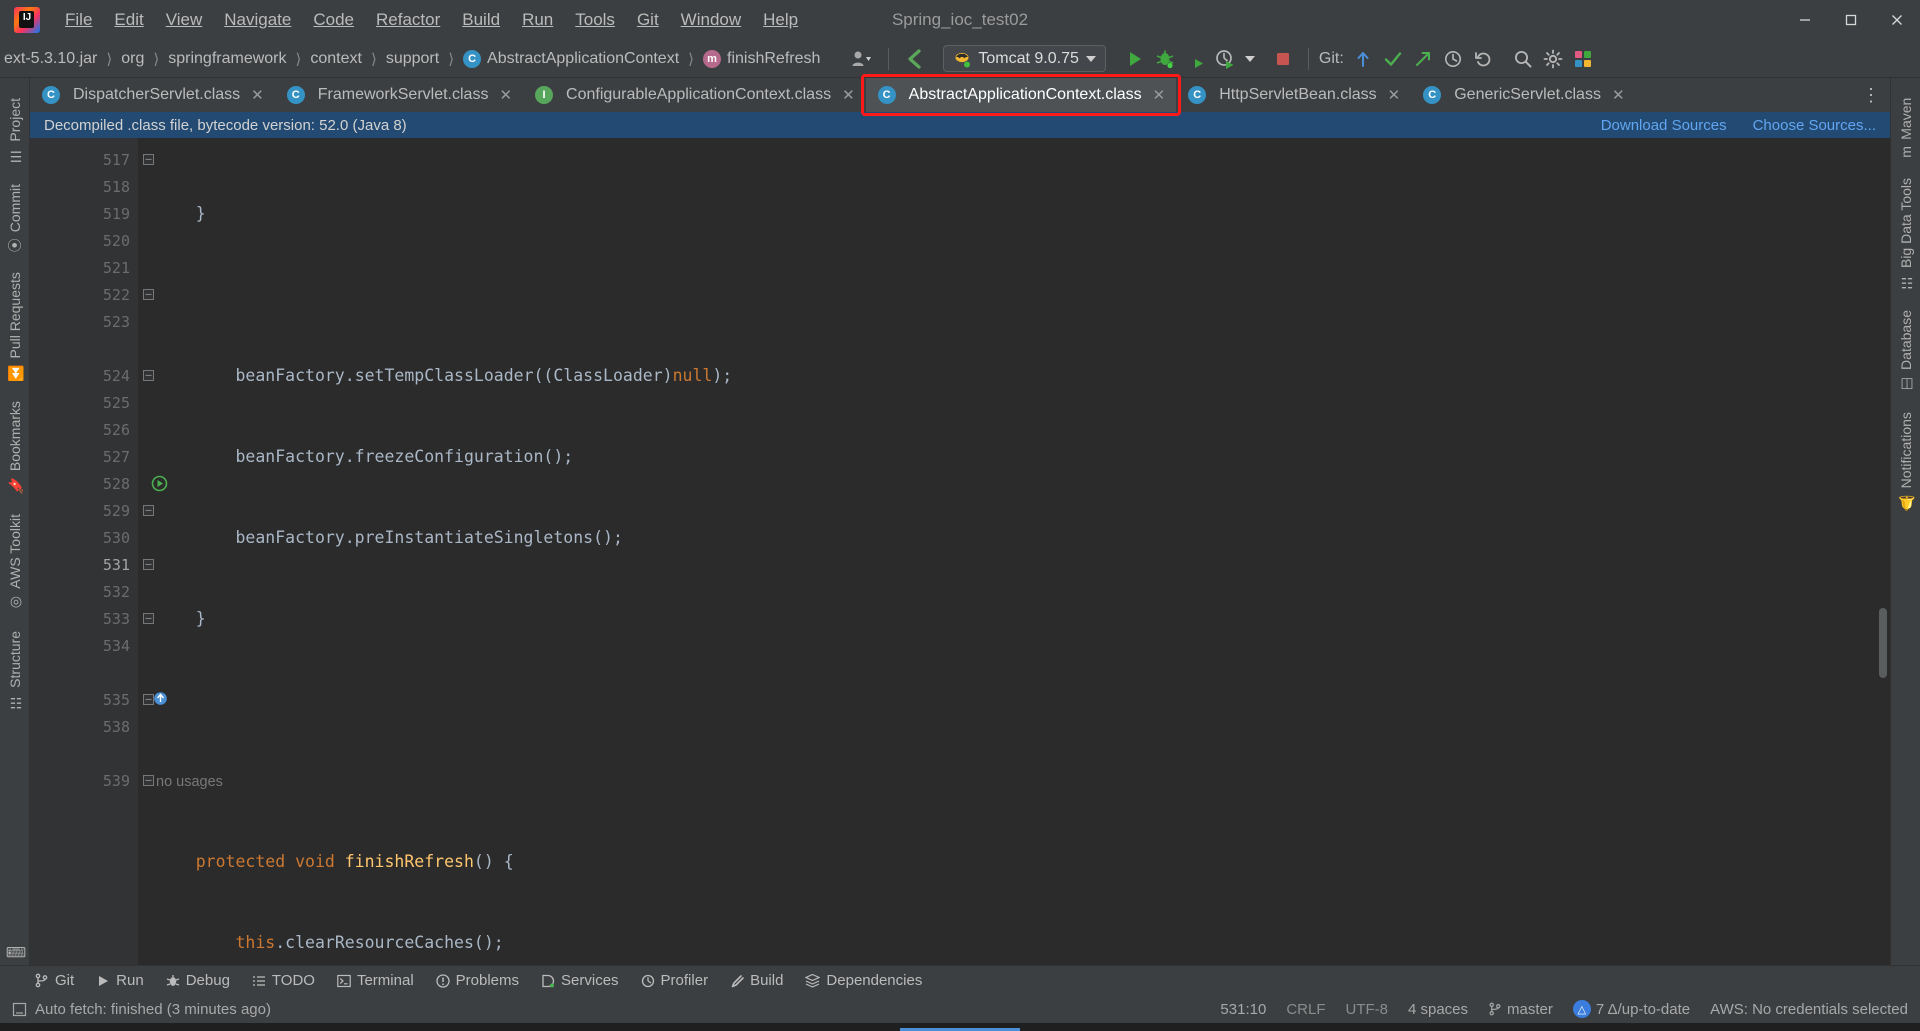 The image size is (1920, 1031). I want to click on tool-window-build-label: Build, so click(767, 980).